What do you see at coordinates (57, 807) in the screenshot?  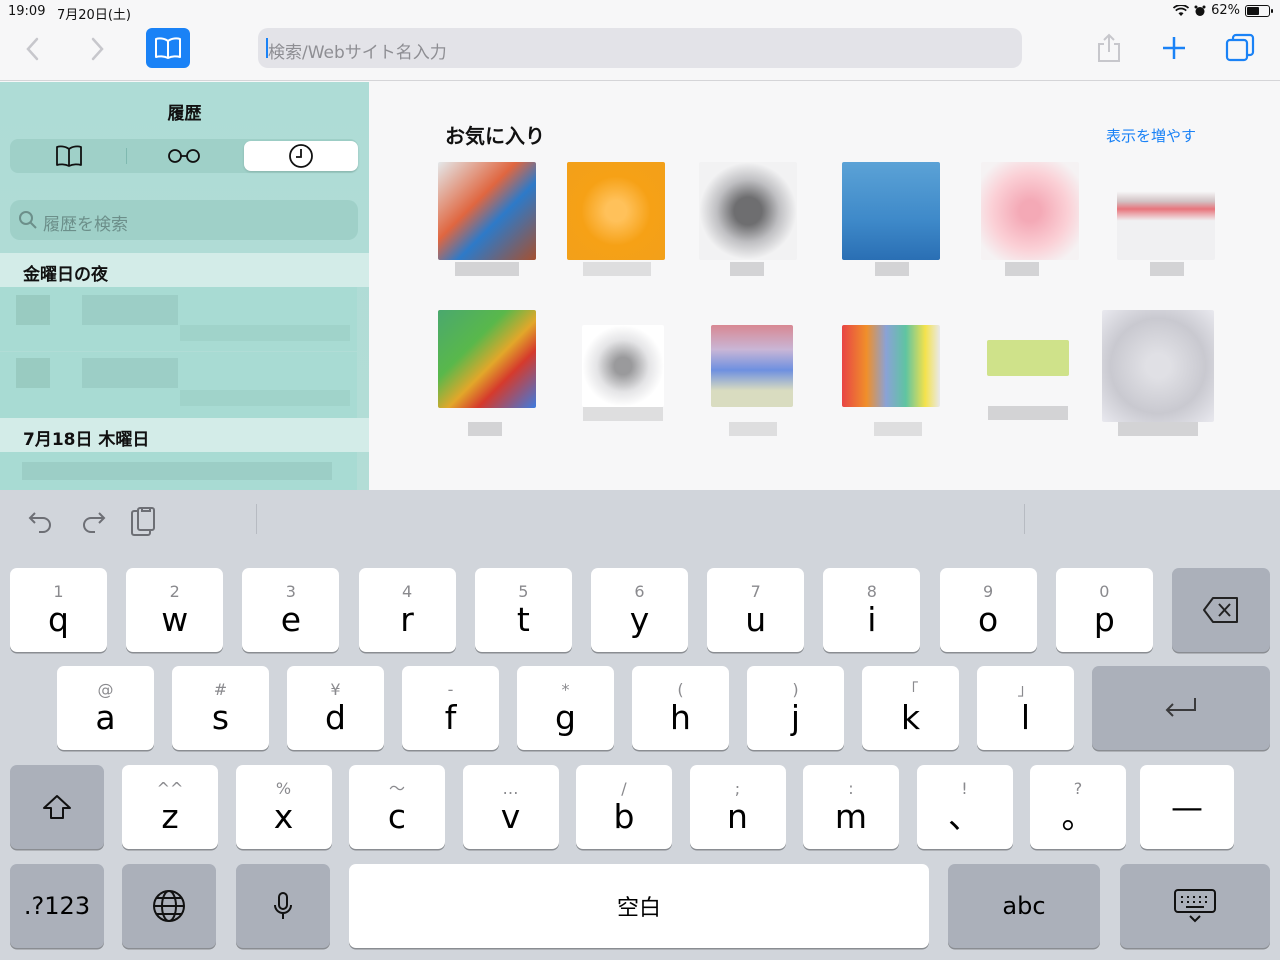 I see `shift-key` at bounding box center [57, 807].